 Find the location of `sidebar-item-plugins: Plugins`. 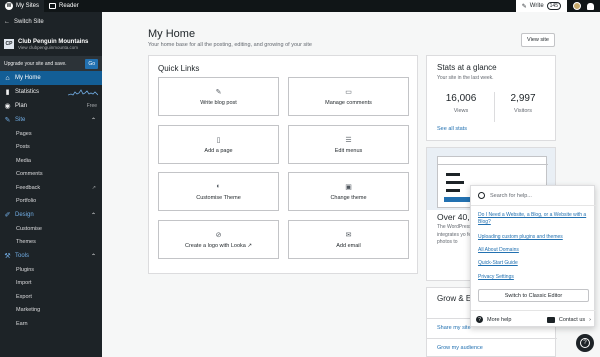

sidebar-item-plugins: Plugins is located at coordinates (51, 270).